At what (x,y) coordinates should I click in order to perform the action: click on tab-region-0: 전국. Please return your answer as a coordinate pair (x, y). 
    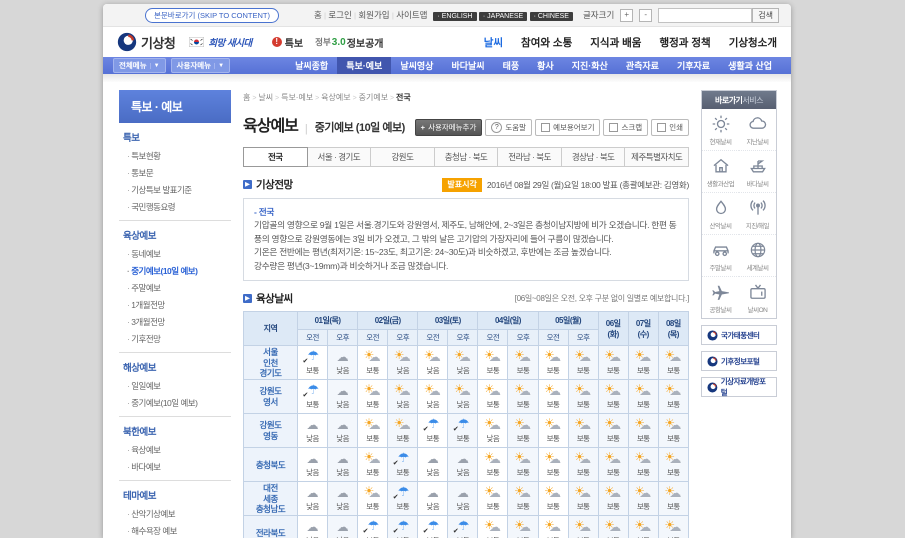
    Looking at the image, I should click on (275, 157).